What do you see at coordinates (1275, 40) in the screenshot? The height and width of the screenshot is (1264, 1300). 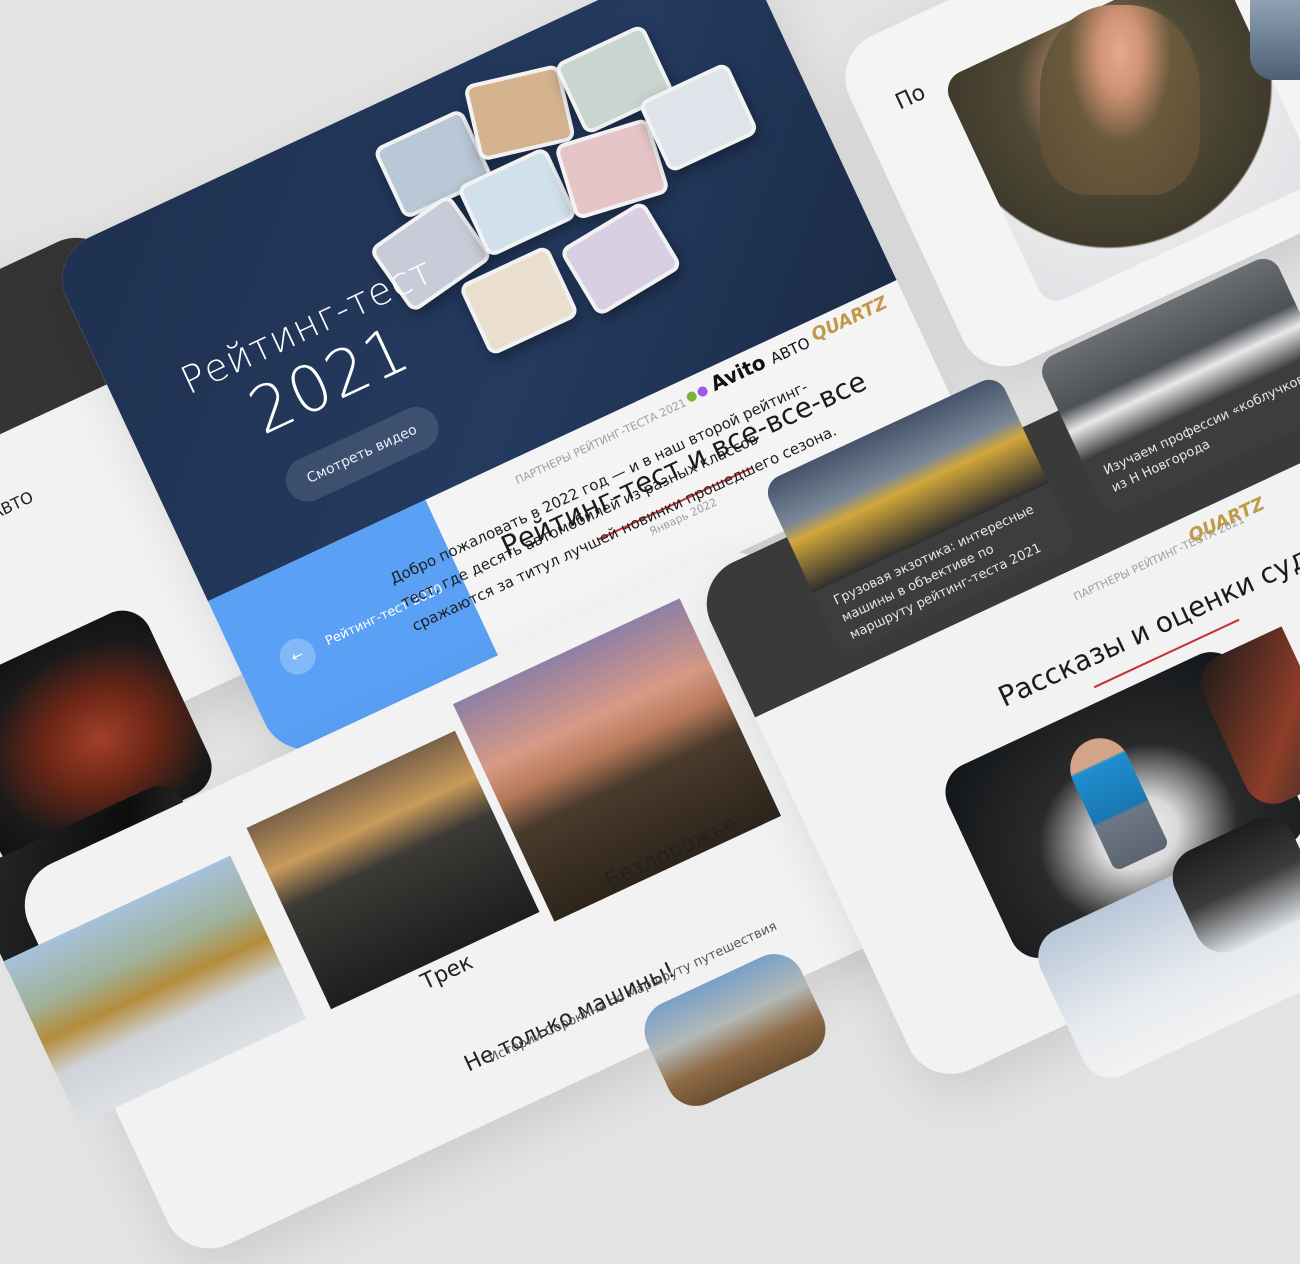 I see `water-photo-corner` at bounding box center [1275, 40].